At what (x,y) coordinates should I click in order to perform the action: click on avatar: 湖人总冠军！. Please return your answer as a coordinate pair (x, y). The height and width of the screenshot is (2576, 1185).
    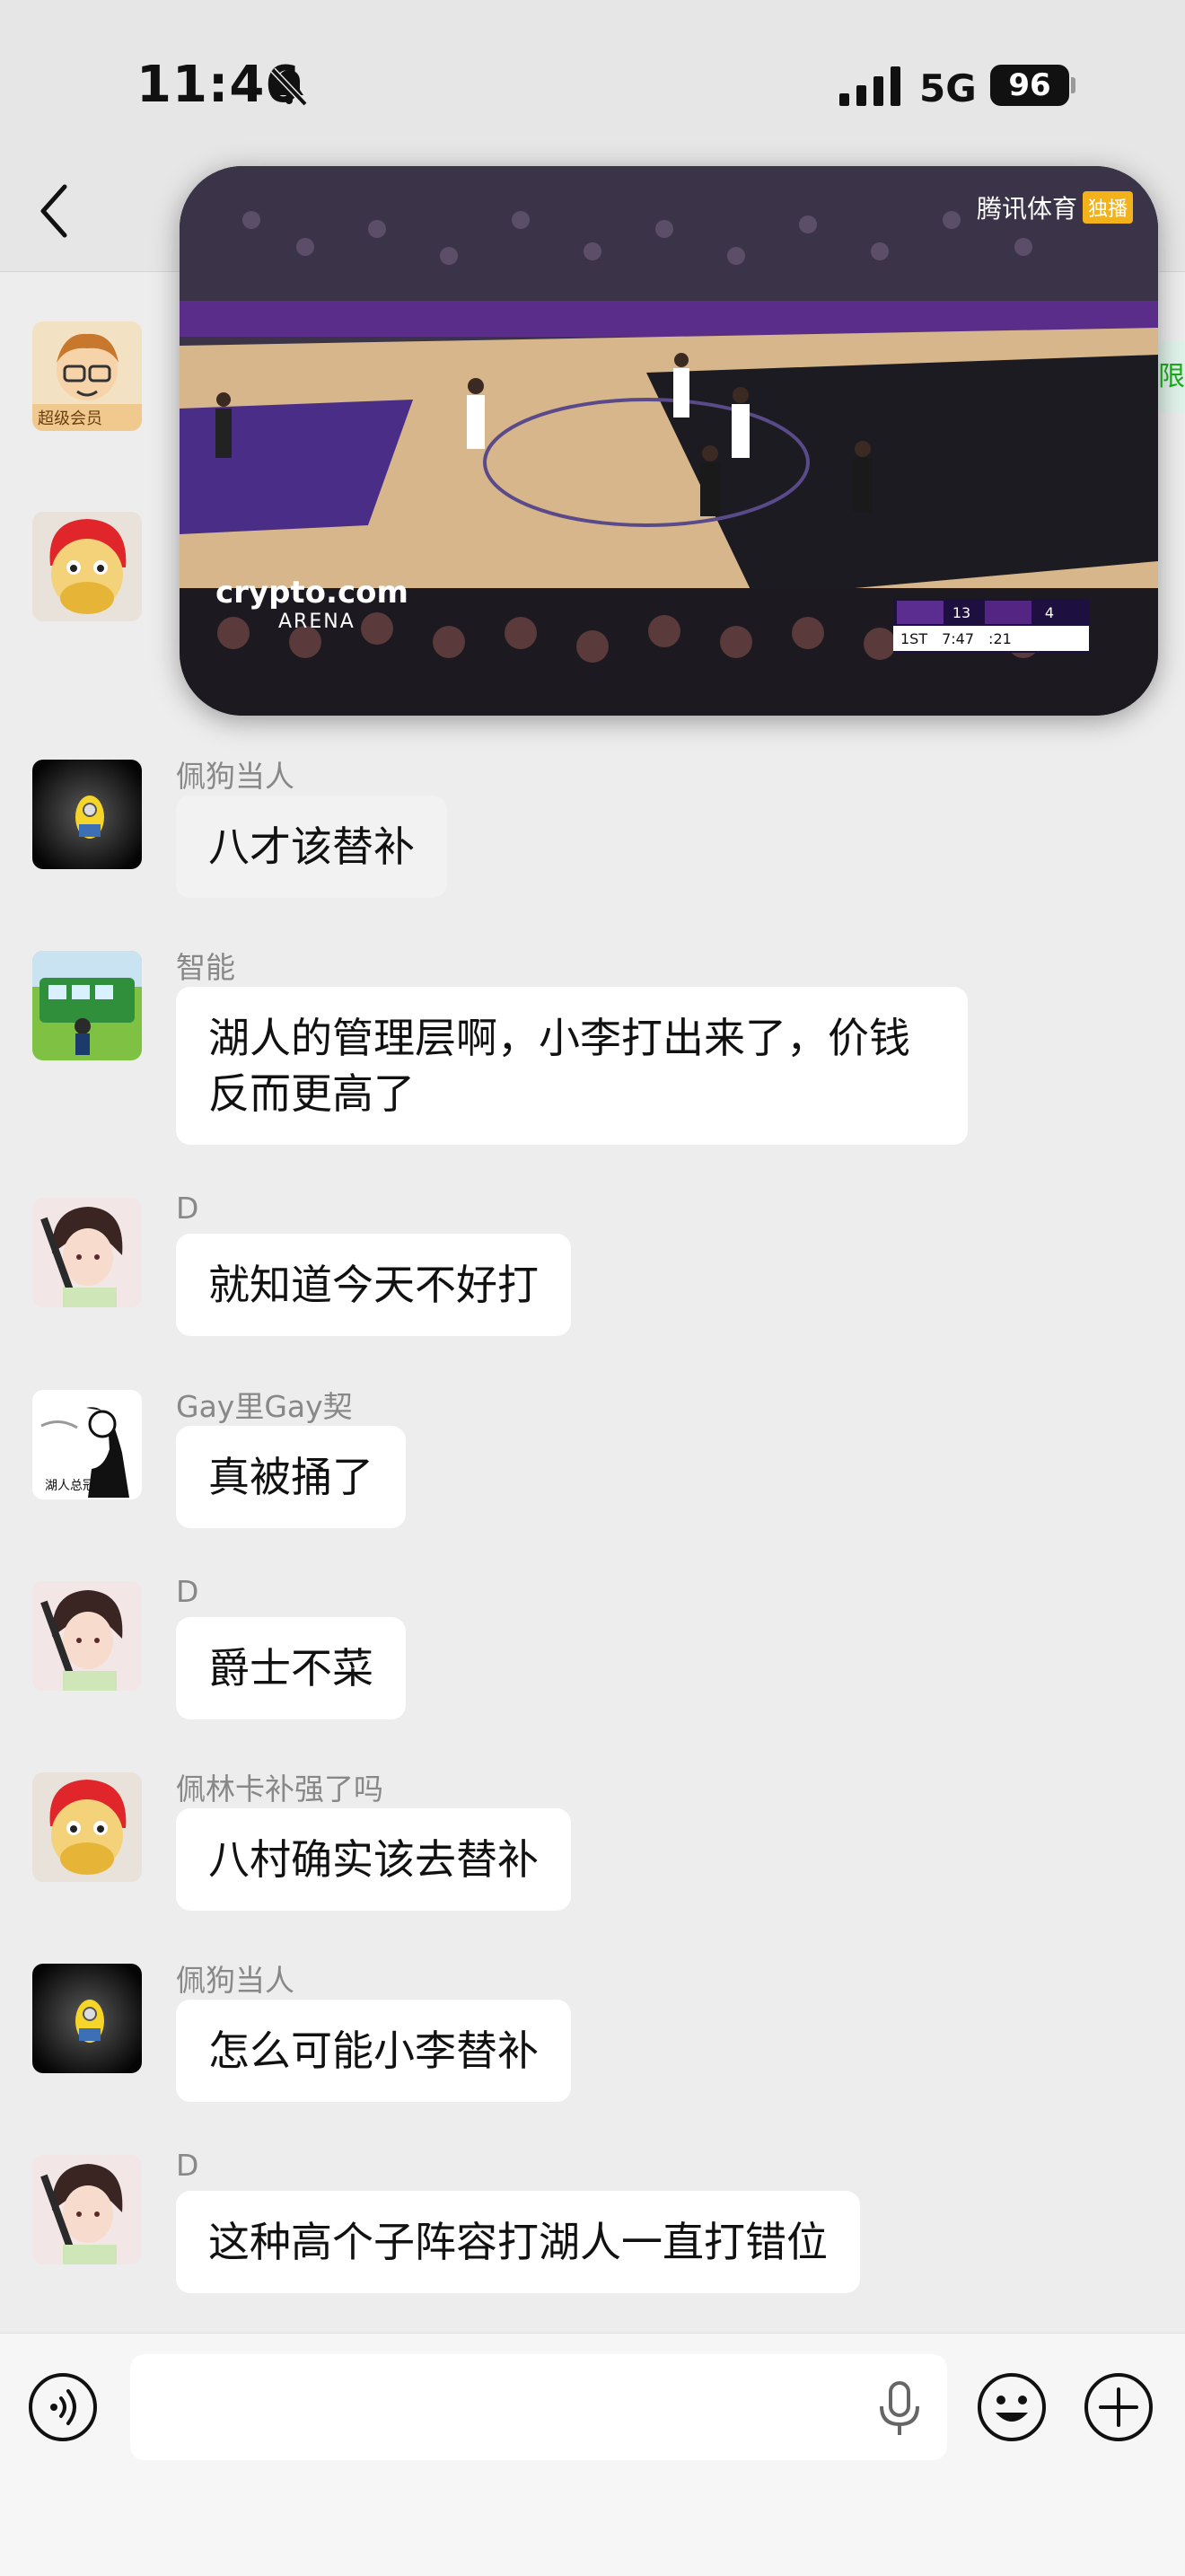
    Looking at the image, I should click on (87, 1444).